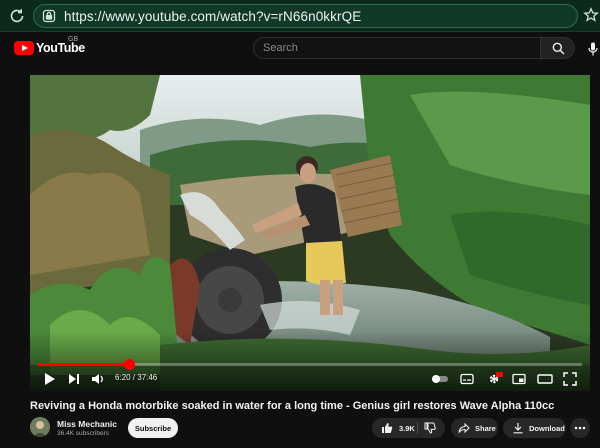  I want to click on download-button: Download, so click(534, 428).